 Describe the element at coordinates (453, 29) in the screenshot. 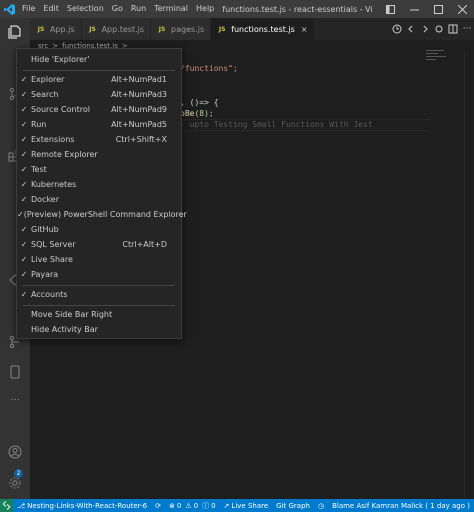

I see `split-editor-icon` at that location.